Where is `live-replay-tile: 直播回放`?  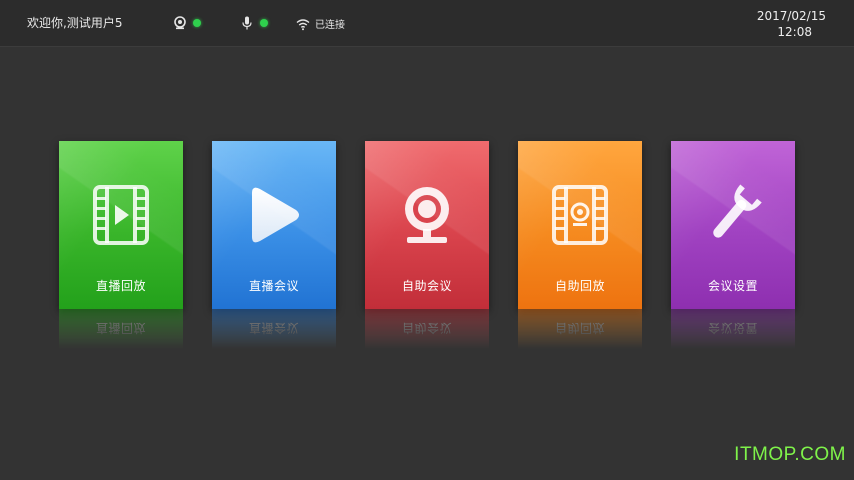 live-replay-tile: 直播回放 is located at coordinates (121, 225).